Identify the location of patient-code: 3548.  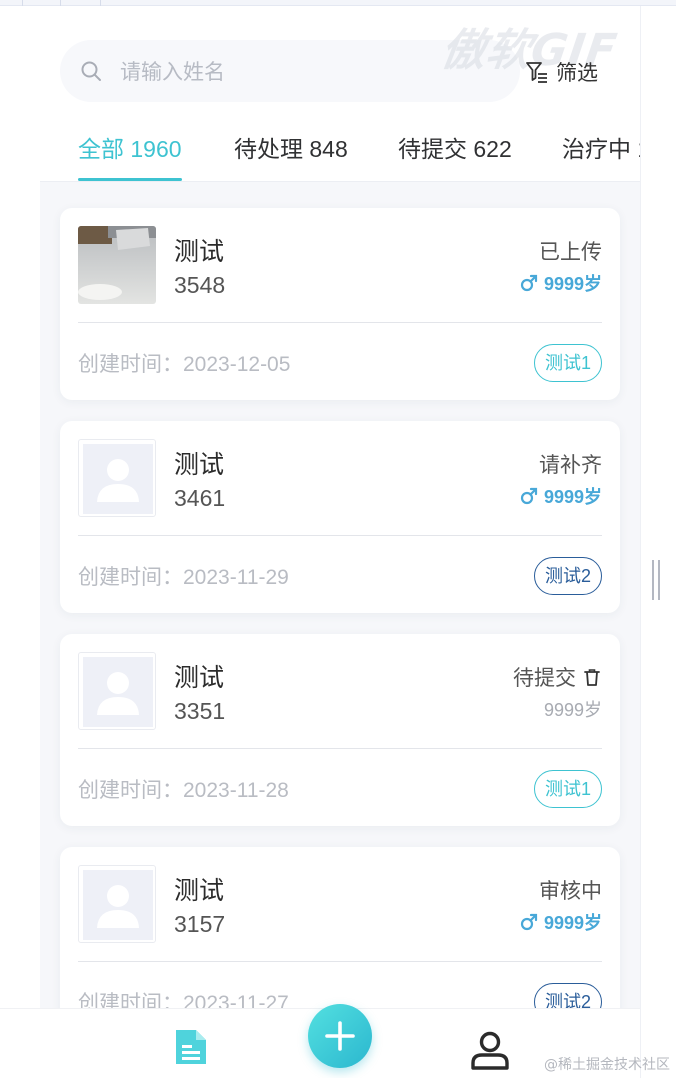
(200, 285).